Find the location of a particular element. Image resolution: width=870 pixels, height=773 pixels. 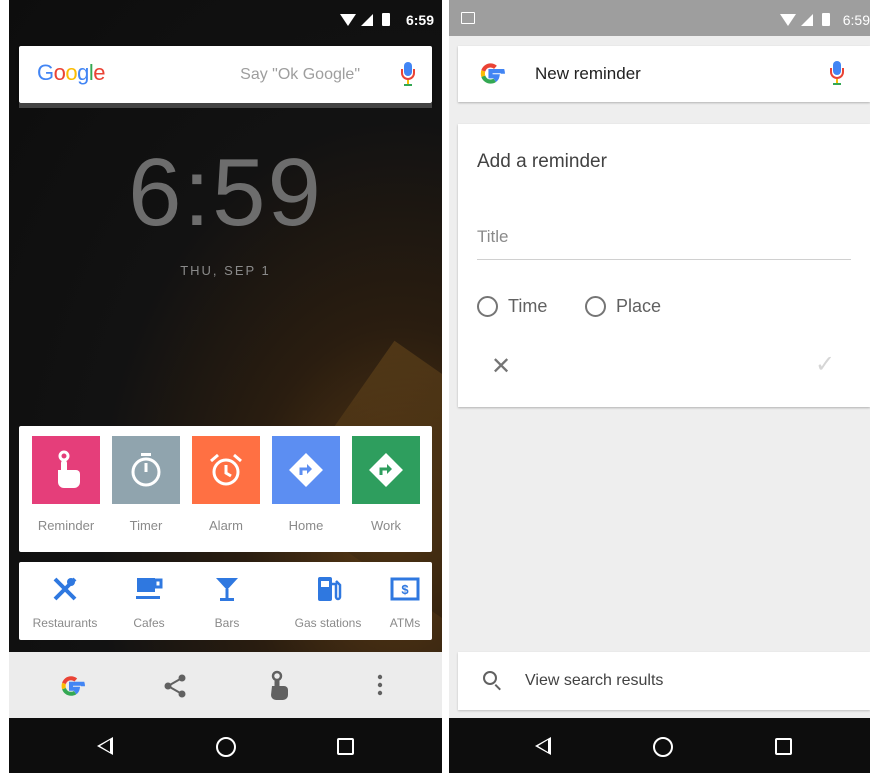

place-radio is located at coordinates (595, 306).